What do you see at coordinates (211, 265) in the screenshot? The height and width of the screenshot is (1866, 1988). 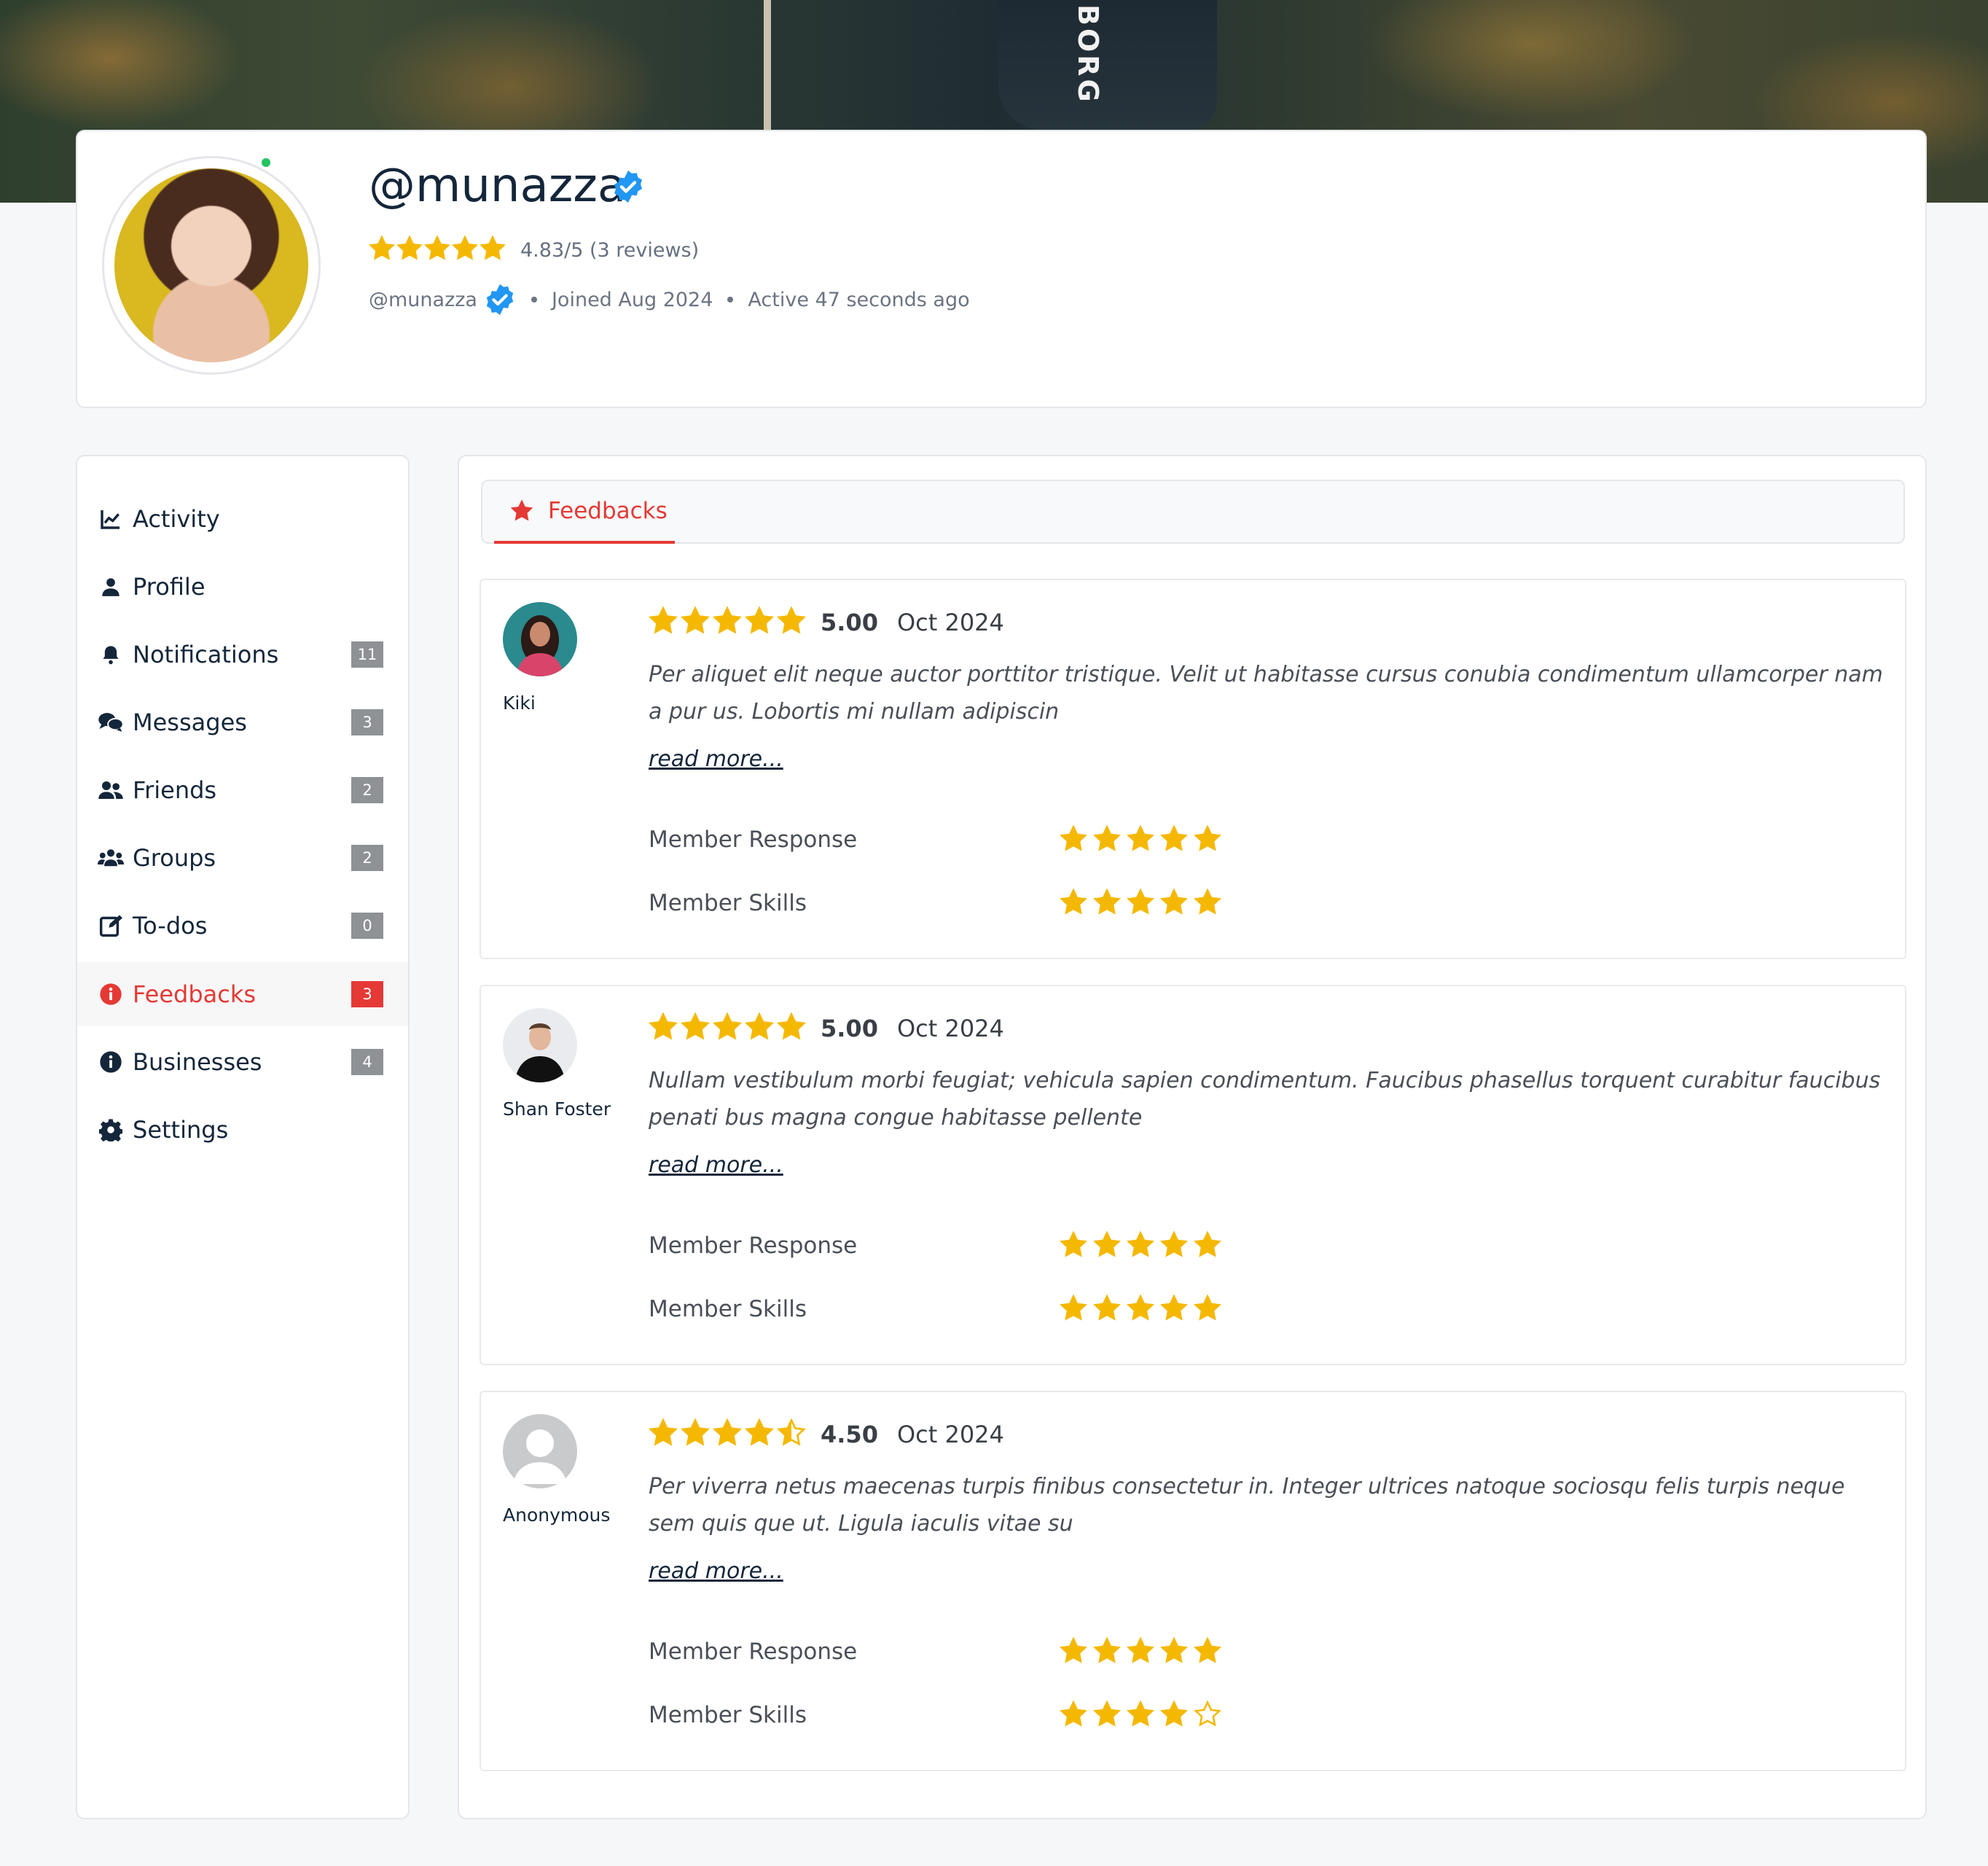 I see `avatar` at bounding box center [211, 265].